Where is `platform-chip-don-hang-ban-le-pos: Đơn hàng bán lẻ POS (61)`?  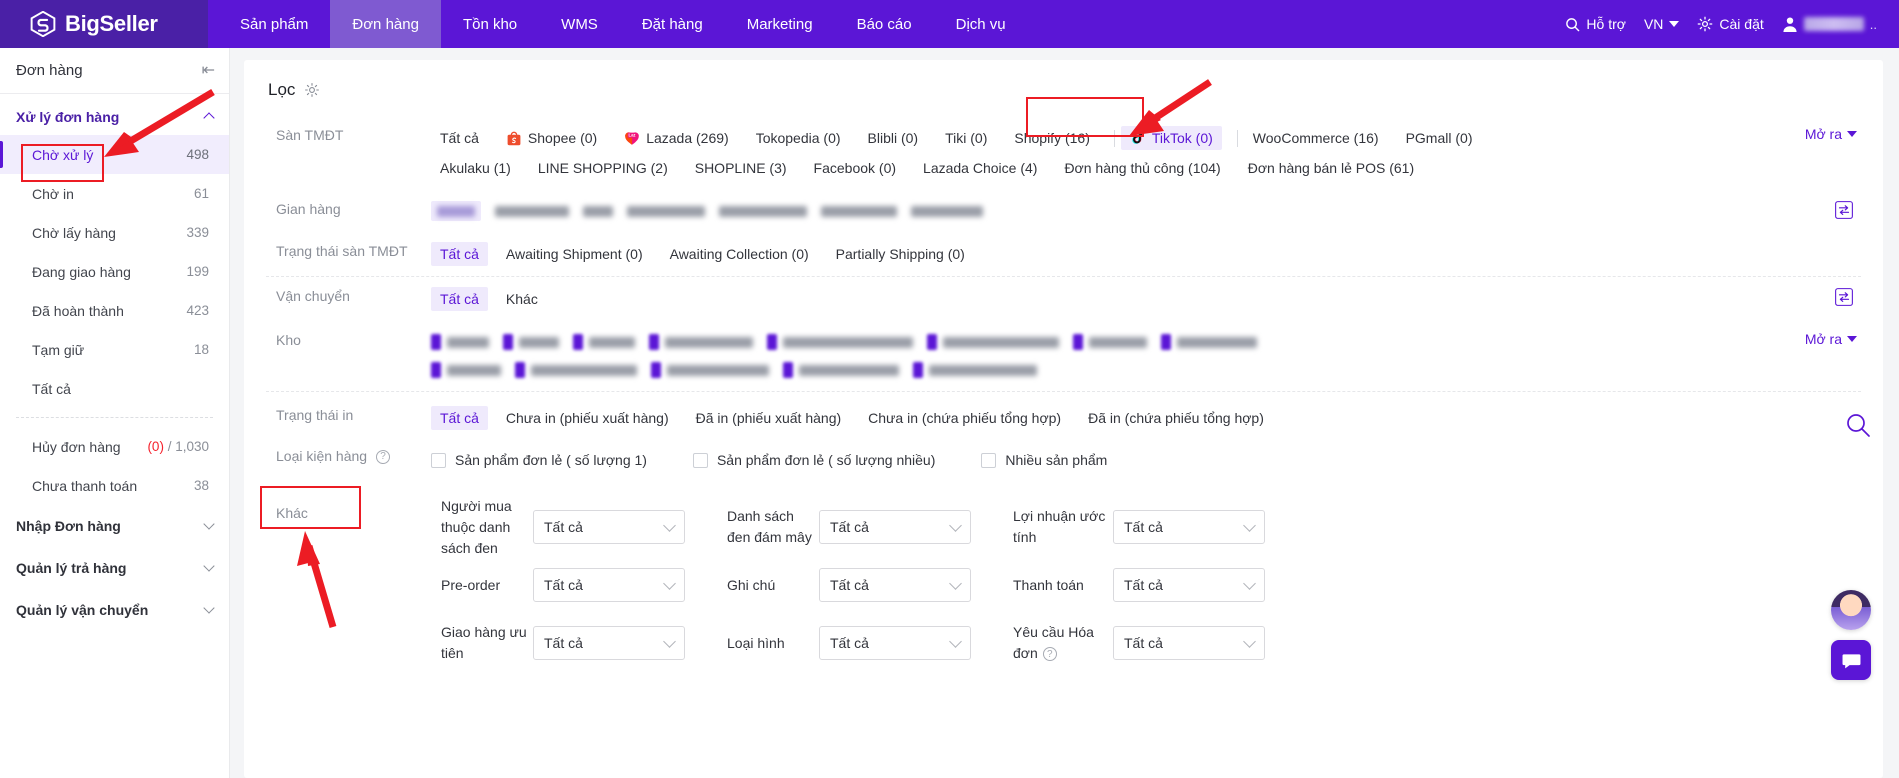
platform-chip-don-hang-ban-le-pos: Đơn hàng bán lẻ POS (61) is located at coordinates (1331, 168).